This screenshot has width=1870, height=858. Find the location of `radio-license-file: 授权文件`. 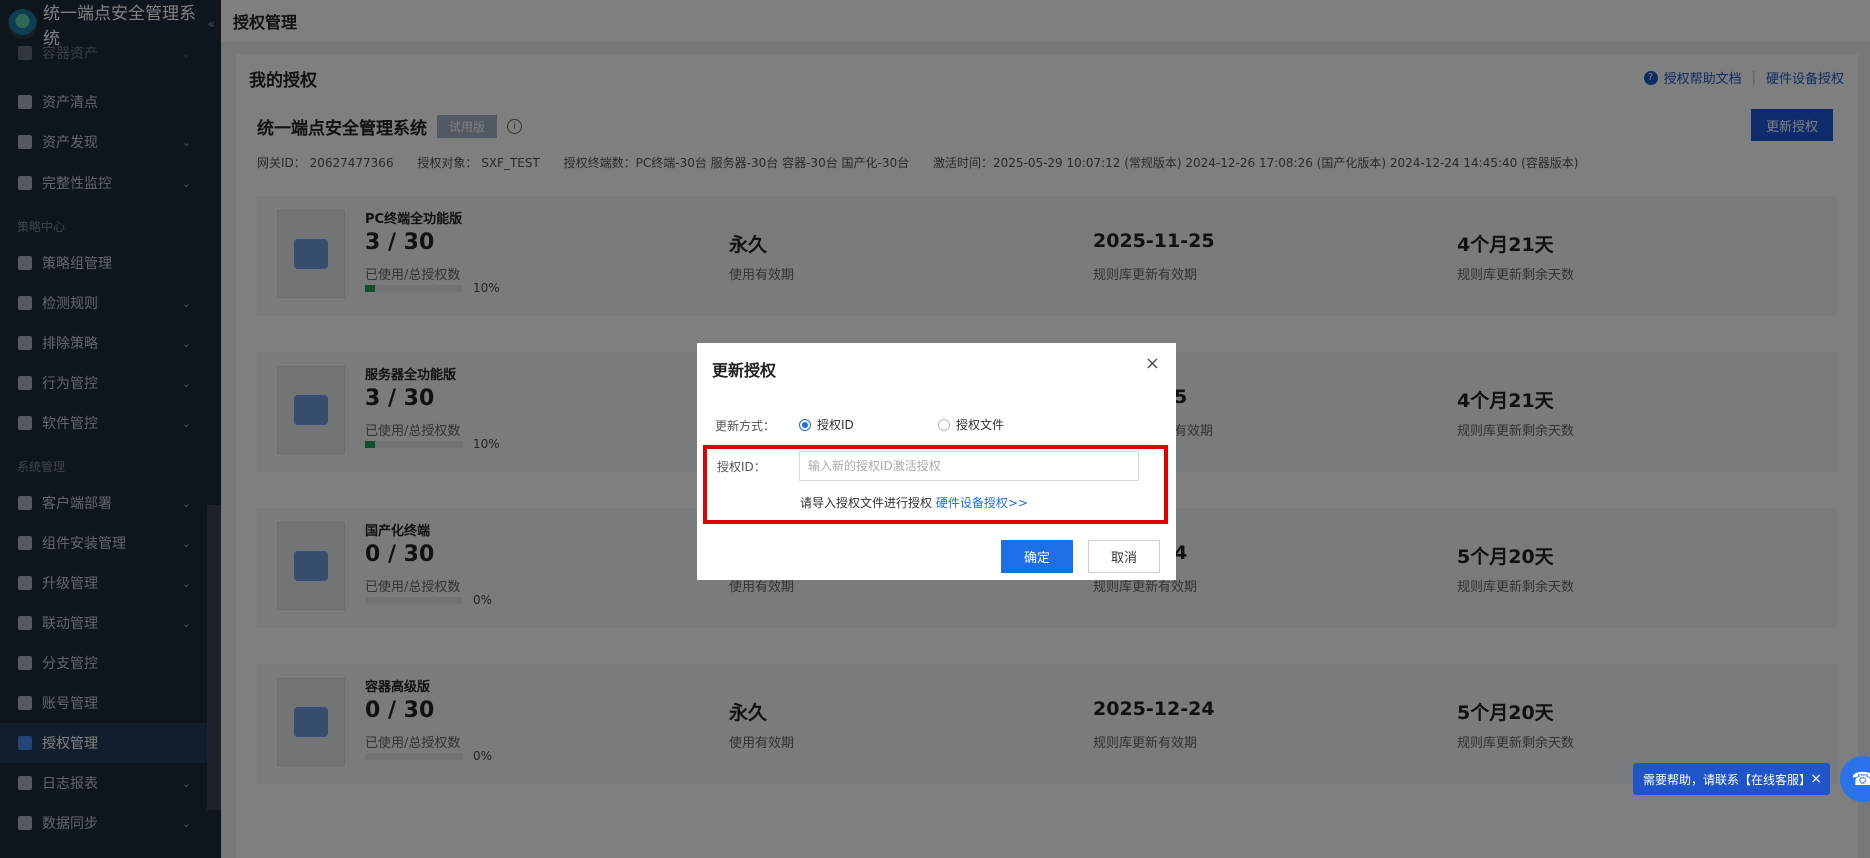

radio-license-file: 授权文件 is located at coordinates (971, 424).